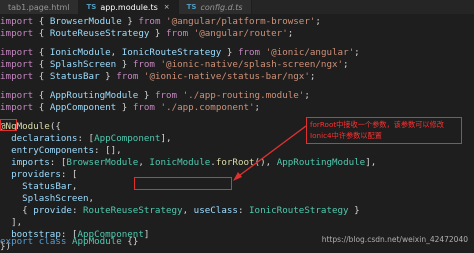 This screenshot has height=253, width=474. What do you see at coordinates (394, 239) in the screenshot?
I see `watermark: https://blog.csdn.net/weixin_42472040` at bounding box center [394, 239].